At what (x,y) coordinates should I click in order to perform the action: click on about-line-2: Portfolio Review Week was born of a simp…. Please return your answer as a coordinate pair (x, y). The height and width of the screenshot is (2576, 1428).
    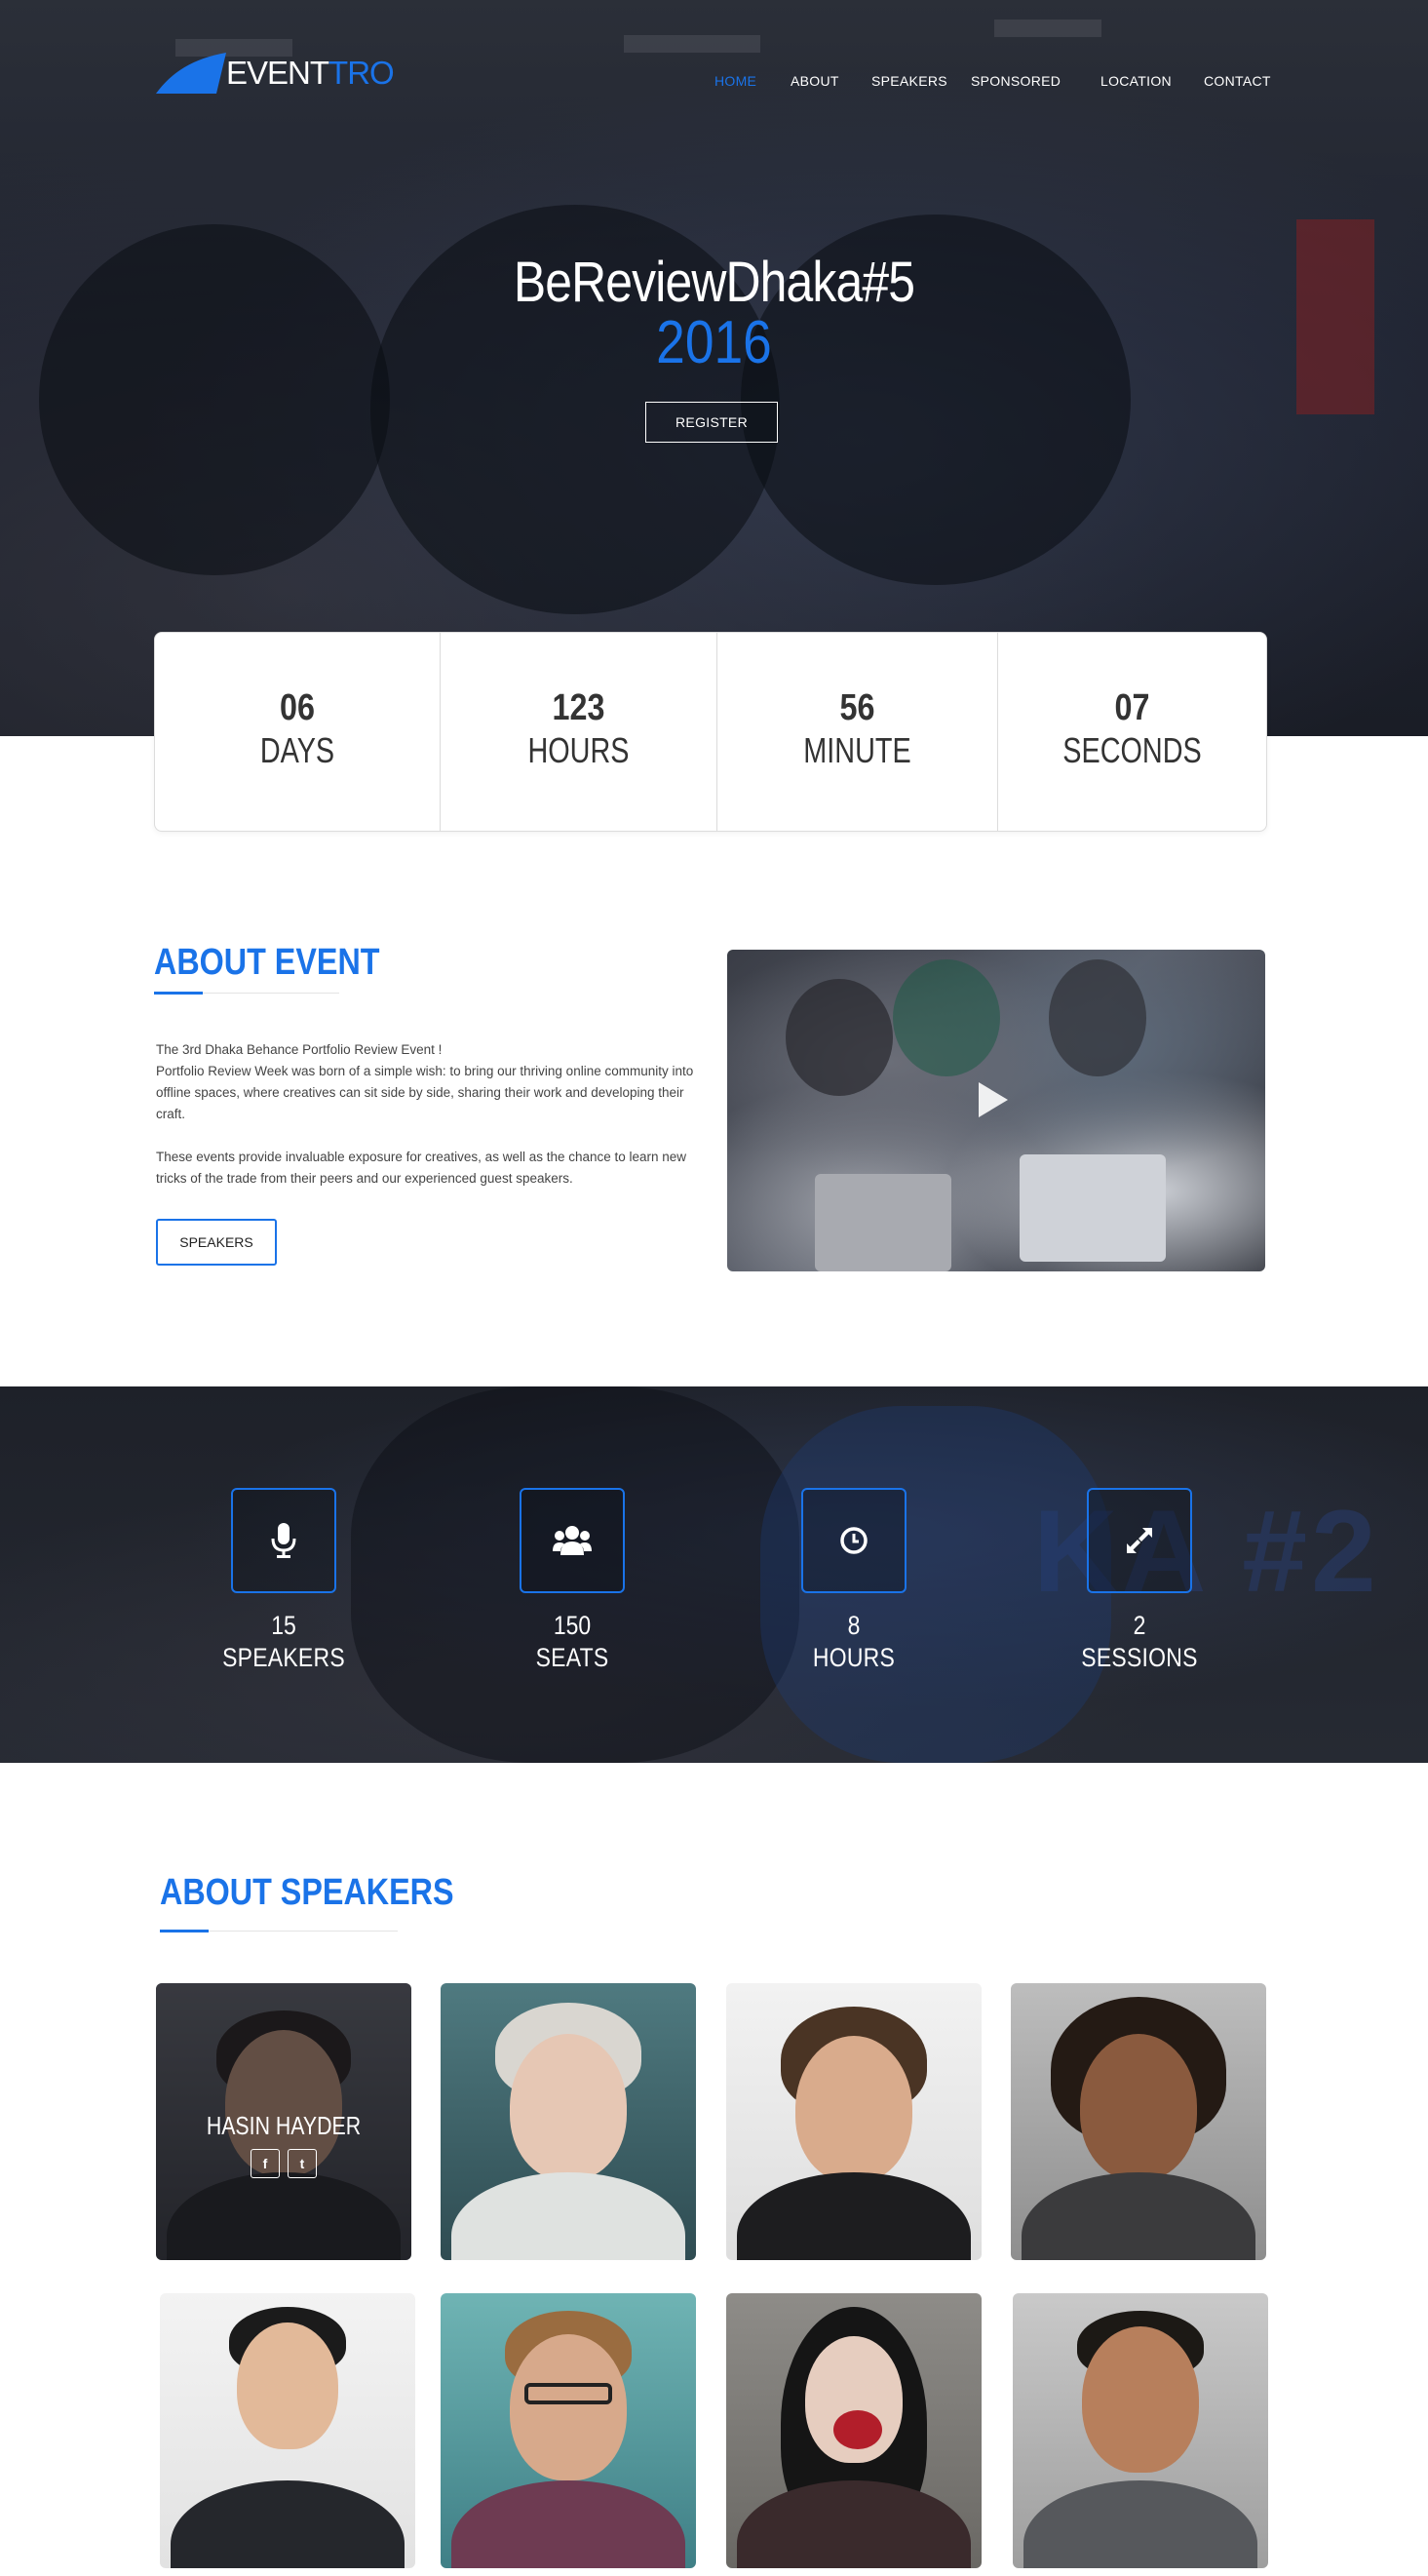
    Looking at the image, I should click on (425, 1092).